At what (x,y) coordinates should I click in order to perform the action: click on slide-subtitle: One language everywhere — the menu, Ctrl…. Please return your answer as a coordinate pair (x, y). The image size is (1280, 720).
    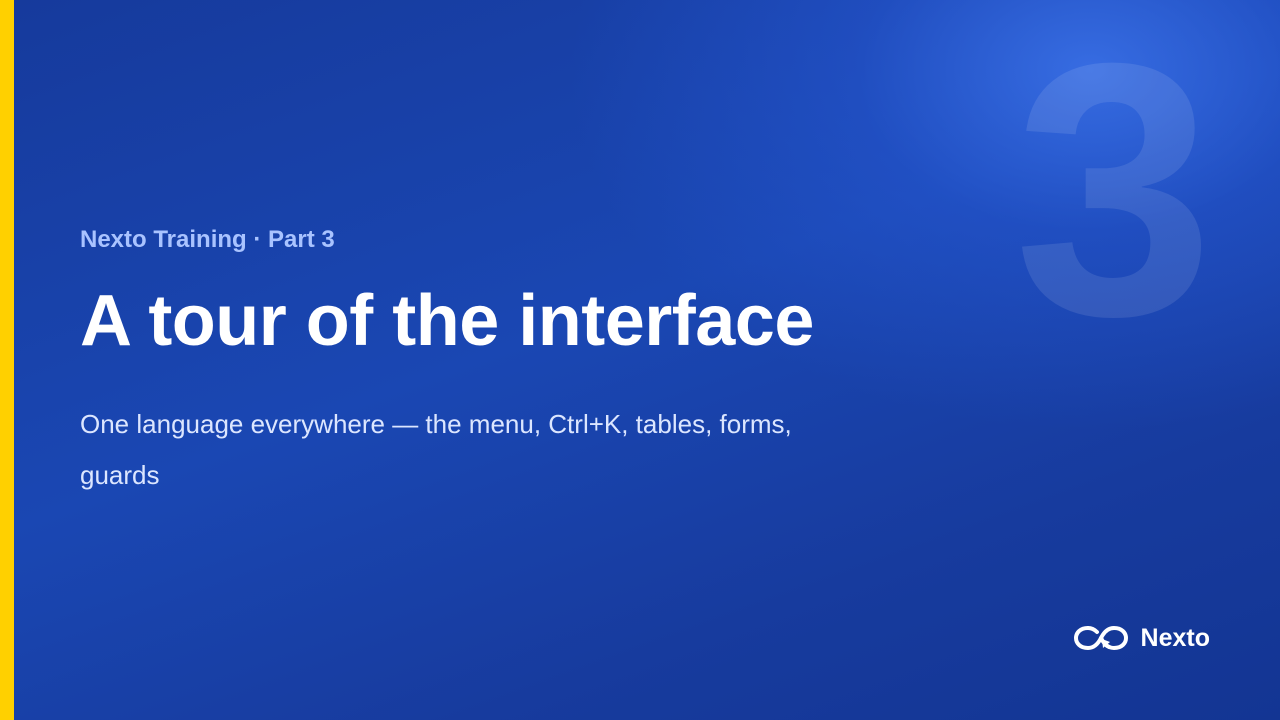
    Looking at the image, I should click on (436, 449).